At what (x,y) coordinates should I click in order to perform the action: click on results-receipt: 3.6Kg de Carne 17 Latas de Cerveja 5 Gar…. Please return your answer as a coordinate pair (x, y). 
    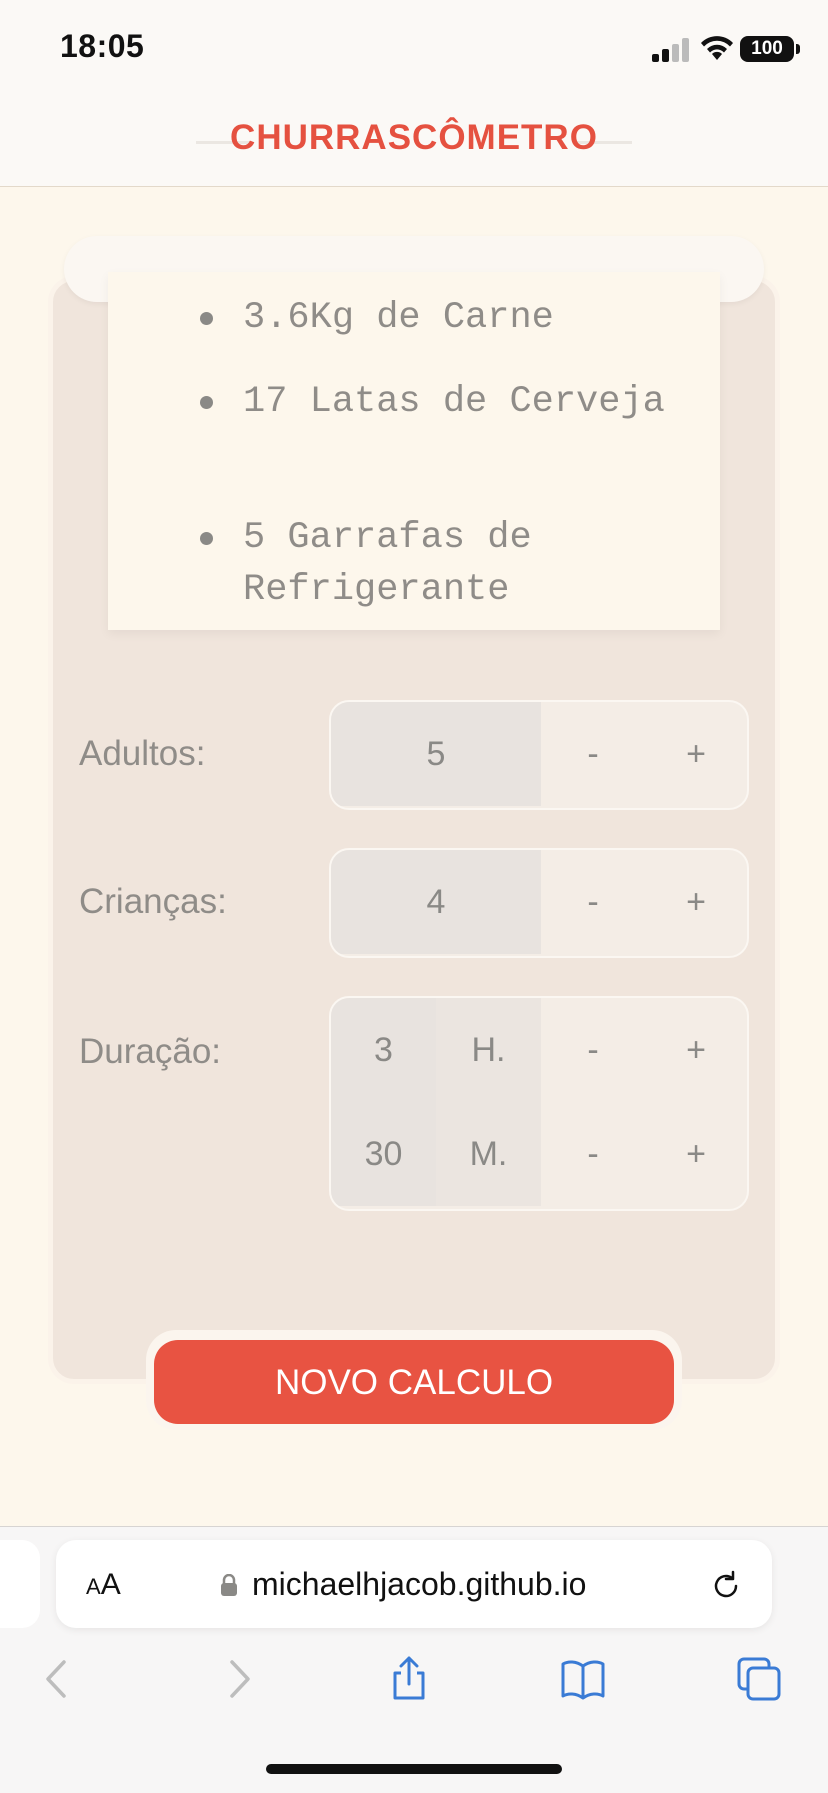
    Looking at the image, I should click on (414, 451).